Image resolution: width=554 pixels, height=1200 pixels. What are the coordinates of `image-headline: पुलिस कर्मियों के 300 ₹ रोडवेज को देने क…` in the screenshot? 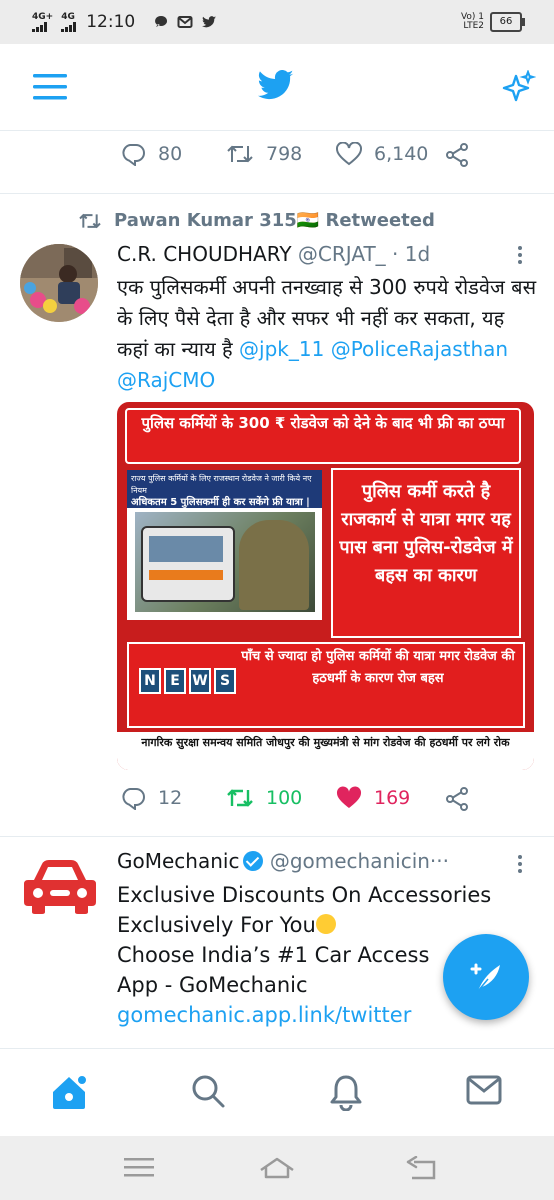 It's located at (323, 436).